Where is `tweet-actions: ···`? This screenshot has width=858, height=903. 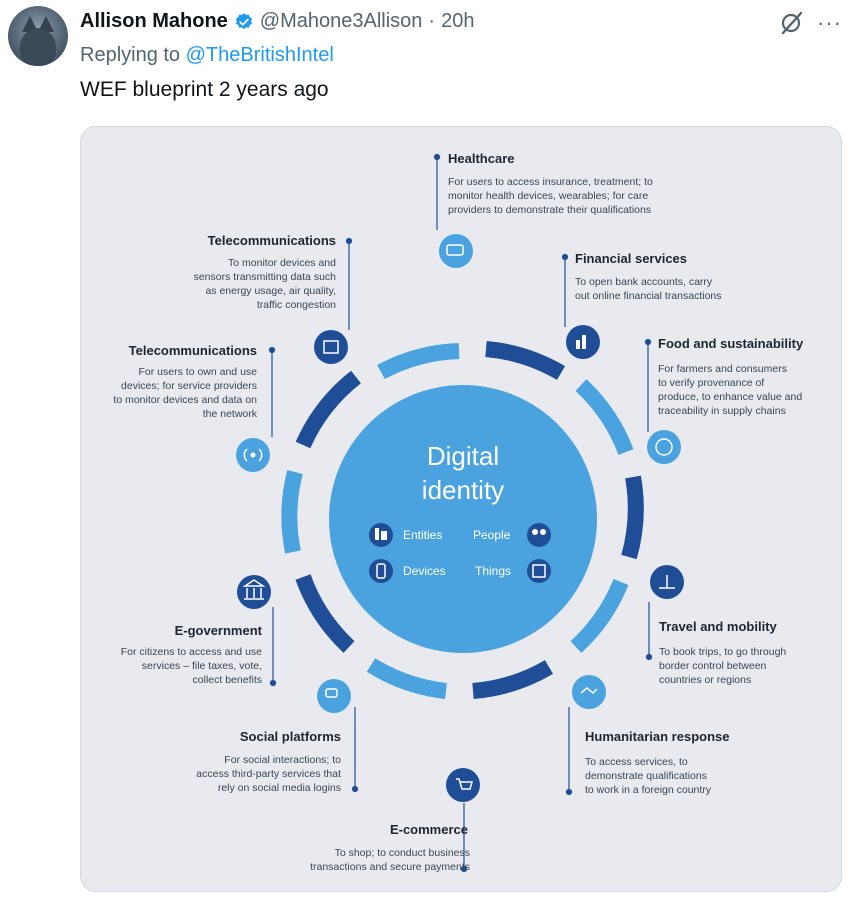
tweet-actions: ··· is located at coordinates (810, 23).